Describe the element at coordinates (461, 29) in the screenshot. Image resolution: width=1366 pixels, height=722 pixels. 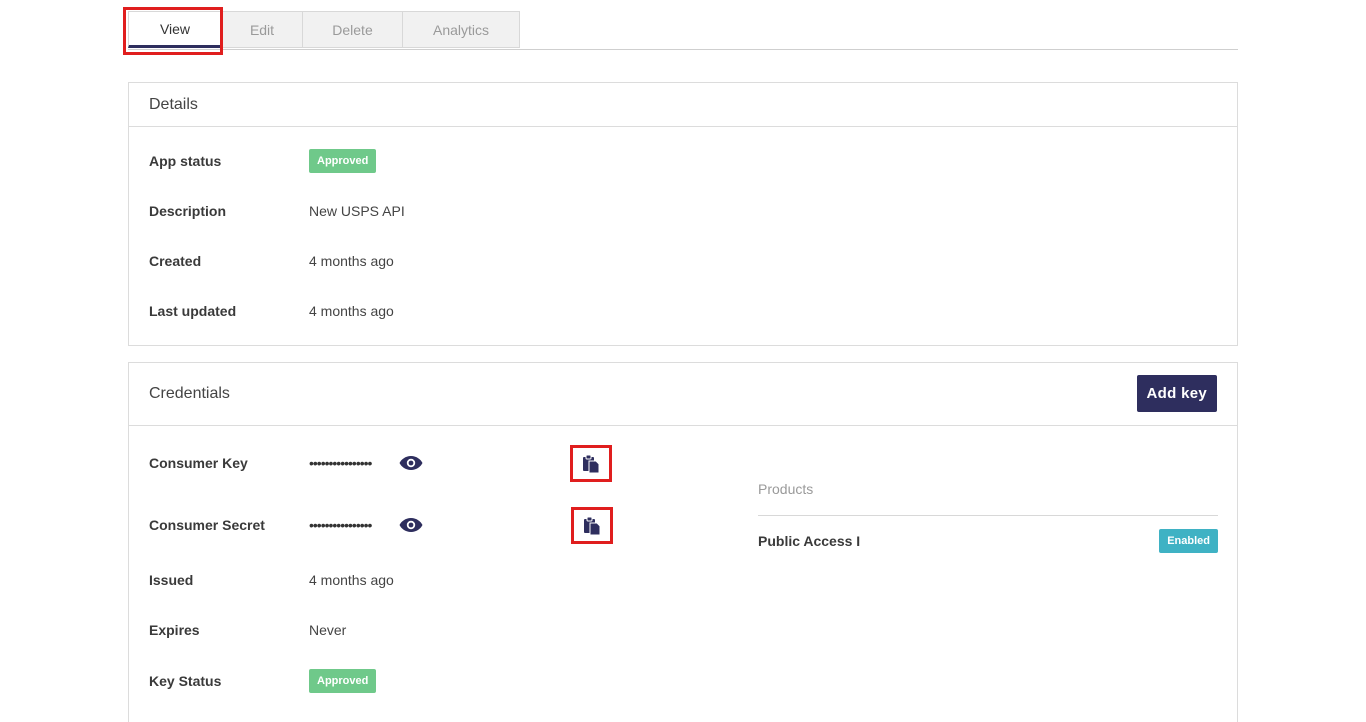
I see `tab-analytics: Analytics` at that location.